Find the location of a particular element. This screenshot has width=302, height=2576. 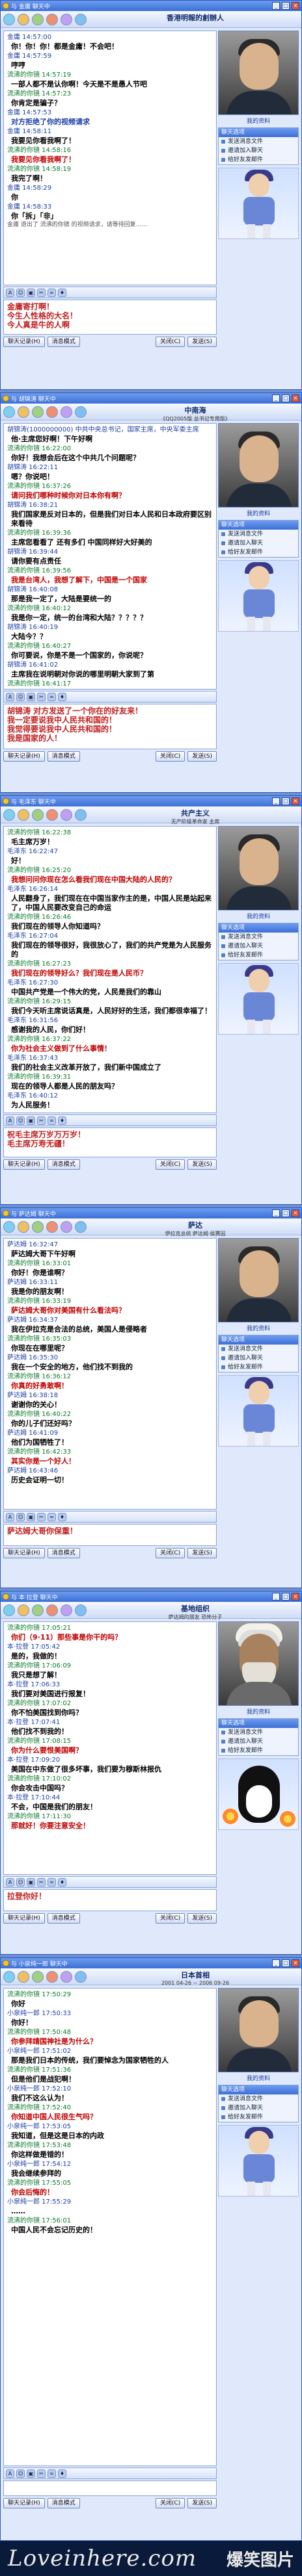

message-input: 金庸寄打啊！ 今生人性格的大名！ 今人真是牛的人啊 is located at coordinates (110, 317).